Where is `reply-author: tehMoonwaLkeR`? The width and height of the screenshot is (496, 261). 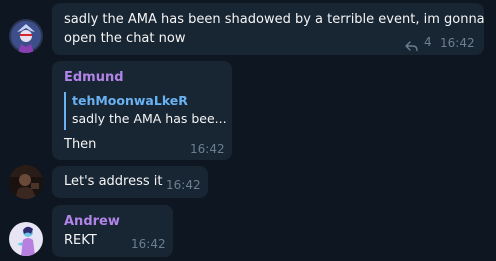
reply-author: tehMoonwaLkeR is located at coordinates (130, 100).